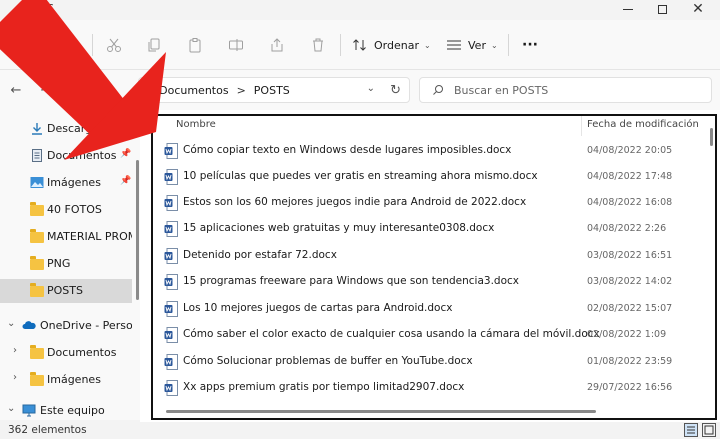 This screenshot has height=439, width=720. I want to click on maximize-icon, so click(662, 9).